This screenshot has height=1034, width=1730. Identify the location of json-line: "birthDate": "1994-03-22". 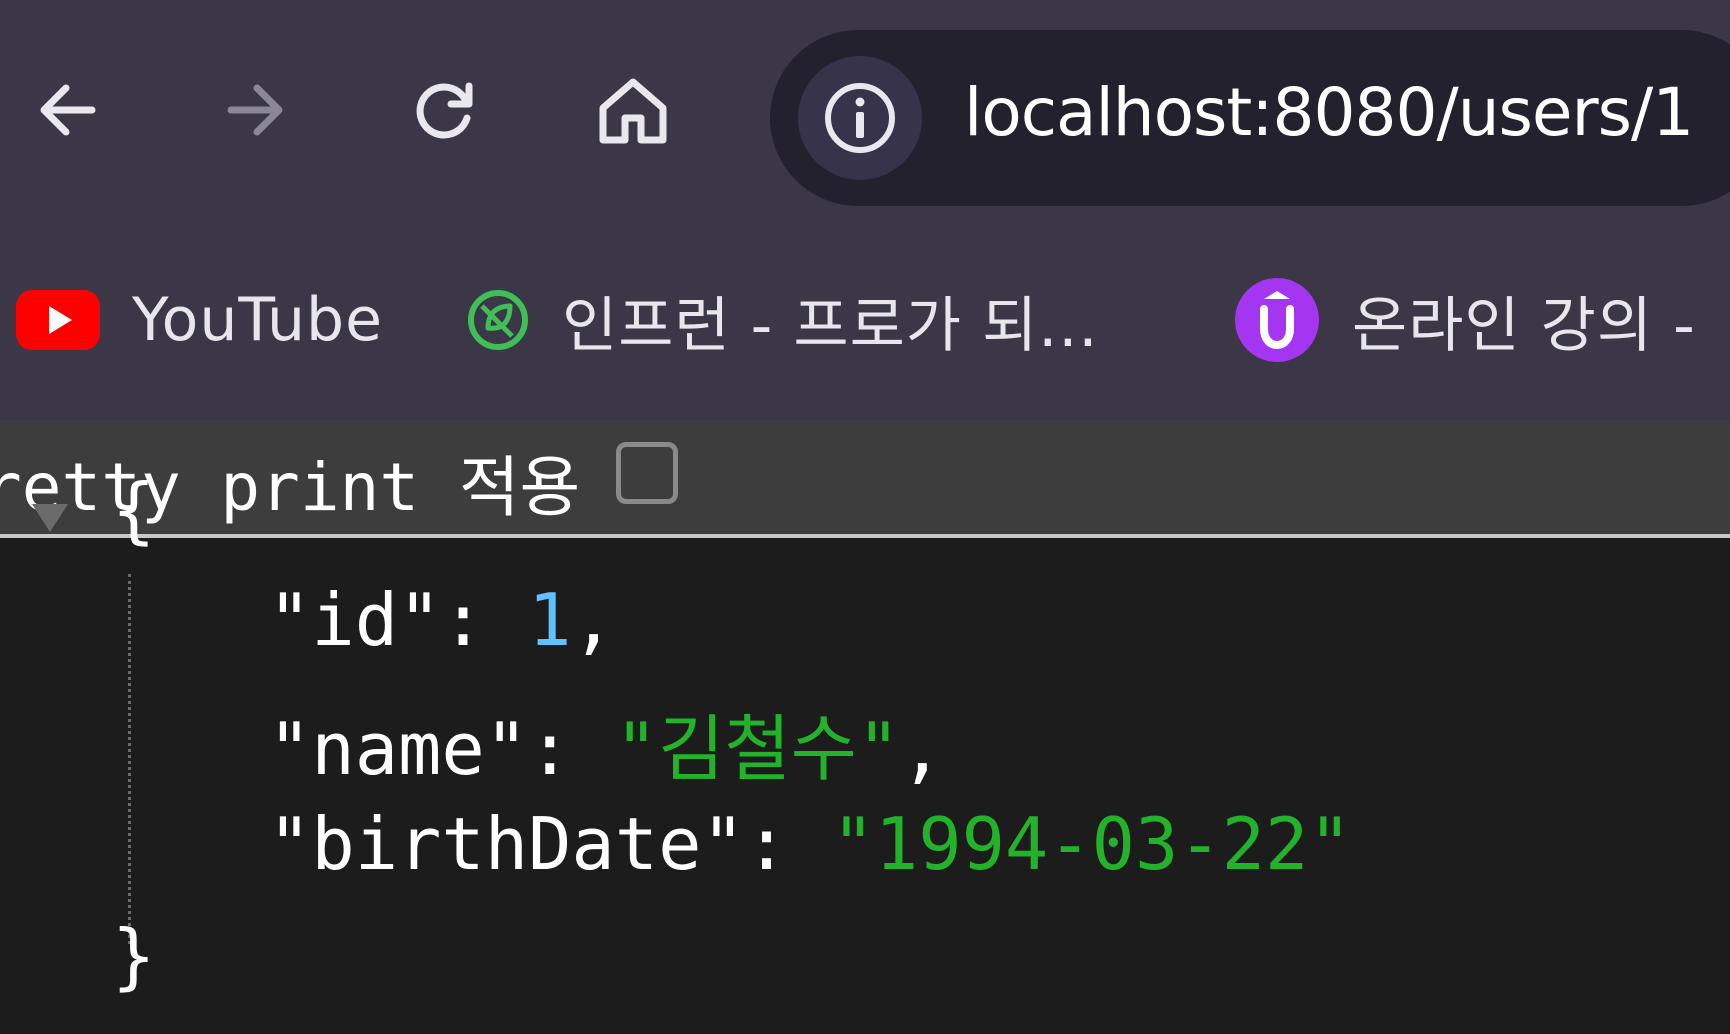
(810, 844).